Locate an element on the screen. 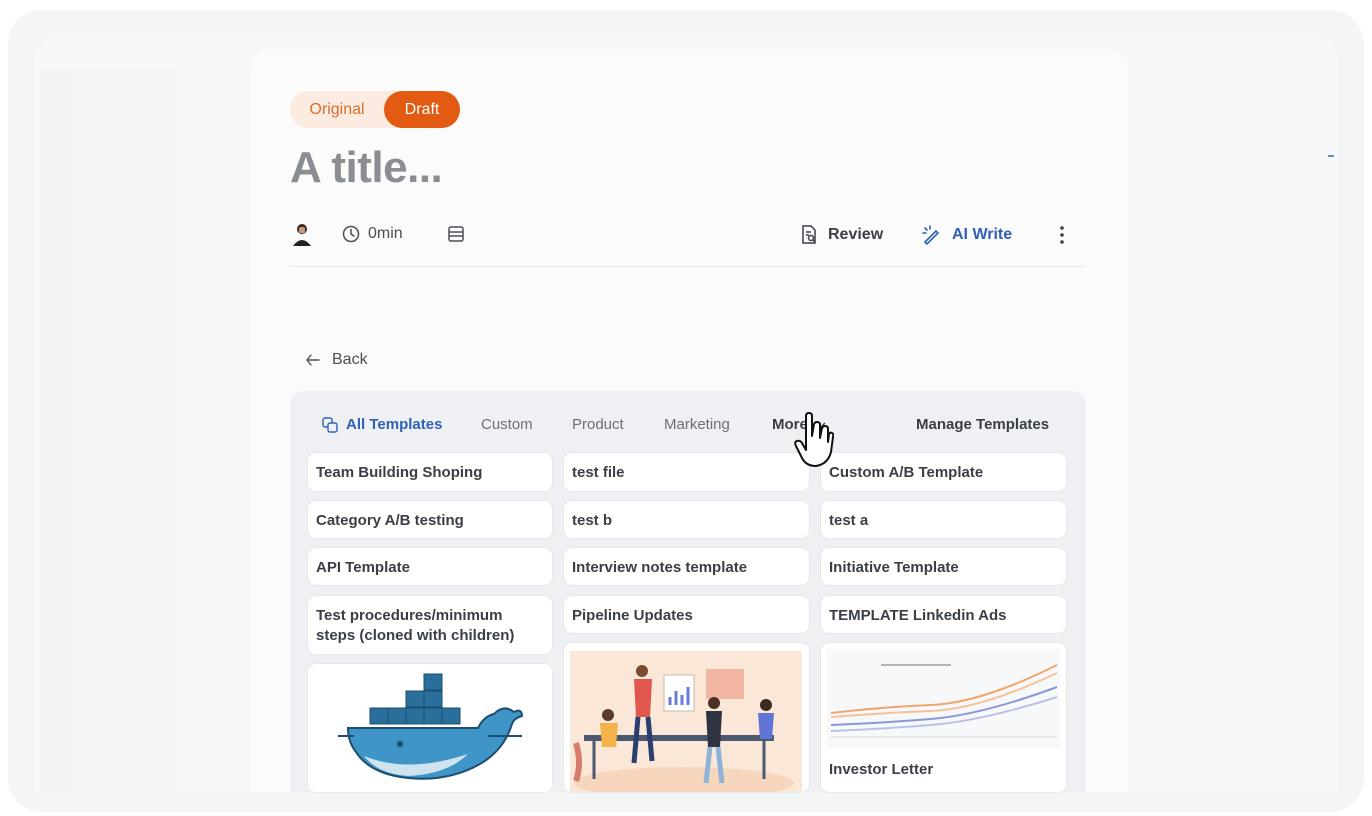 The height and width of the screenshot is (816, 1372). template-card-investor-letter: Investor Letter is located at coordinates (943, 717).